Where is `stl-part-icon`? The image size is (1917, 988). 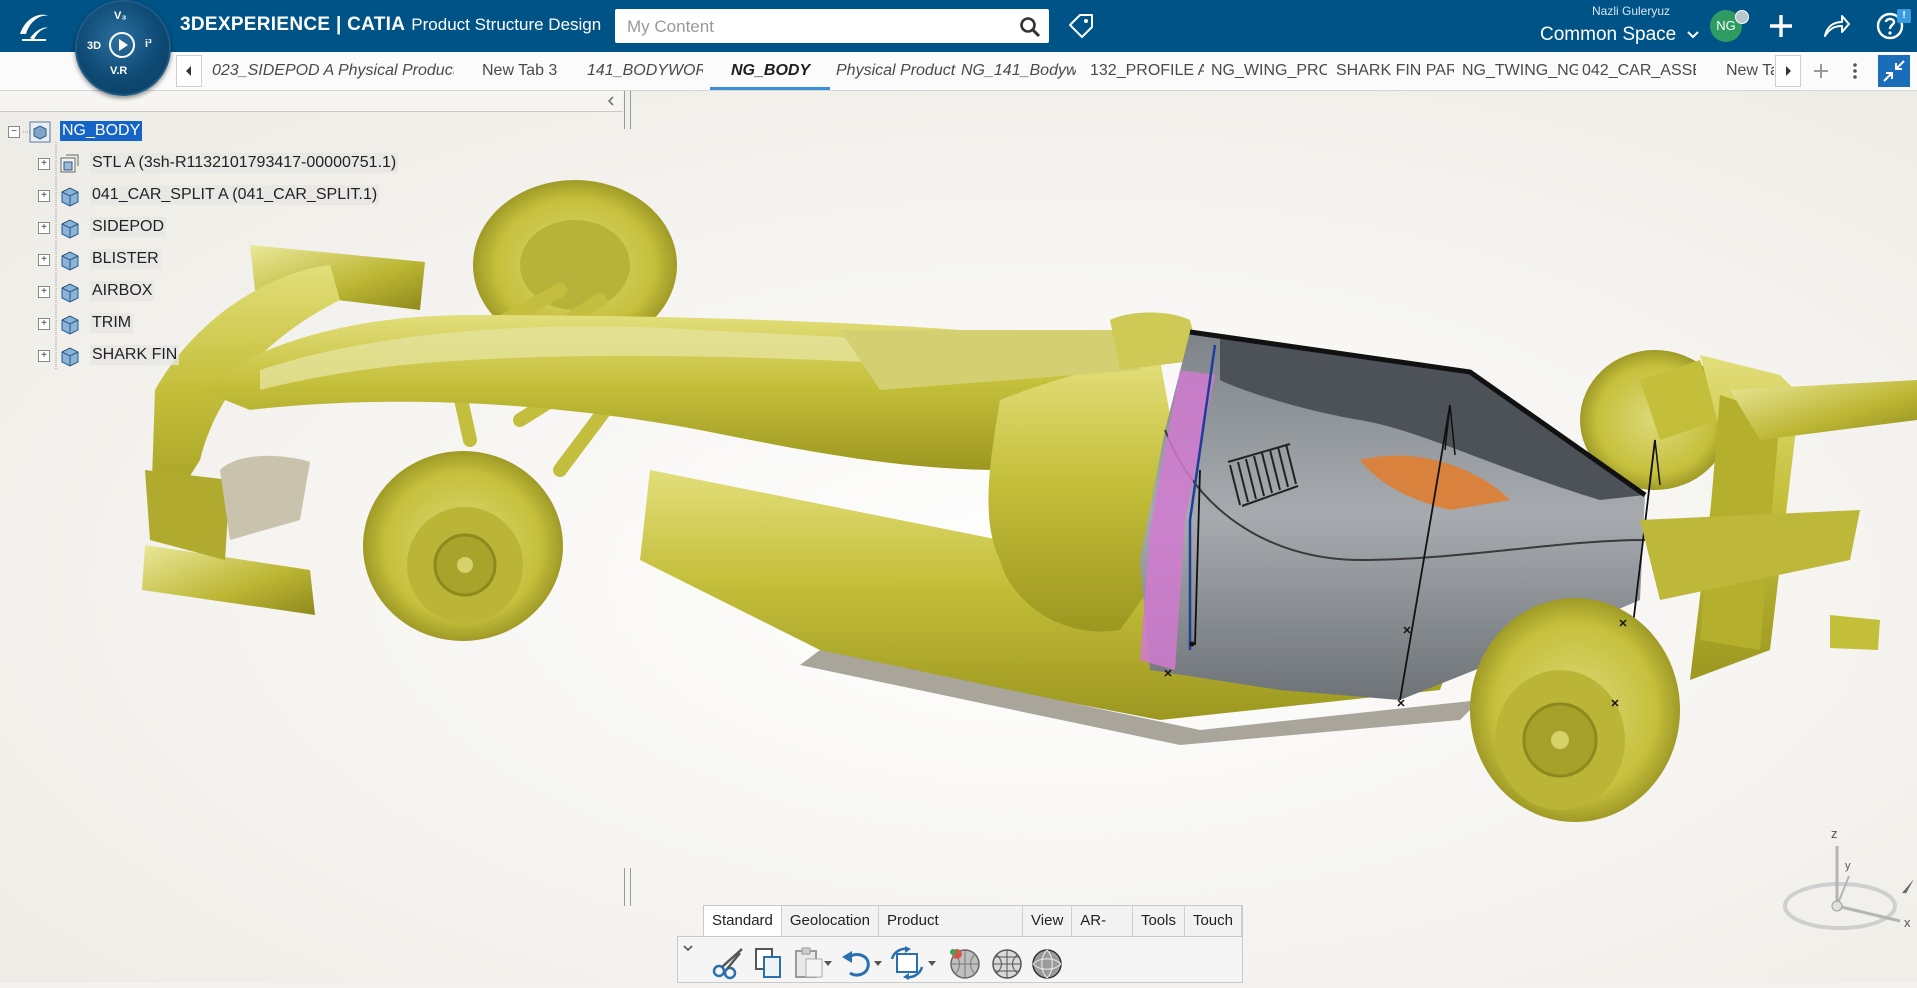 stl-part-icon is located at coordinates (69, 163).